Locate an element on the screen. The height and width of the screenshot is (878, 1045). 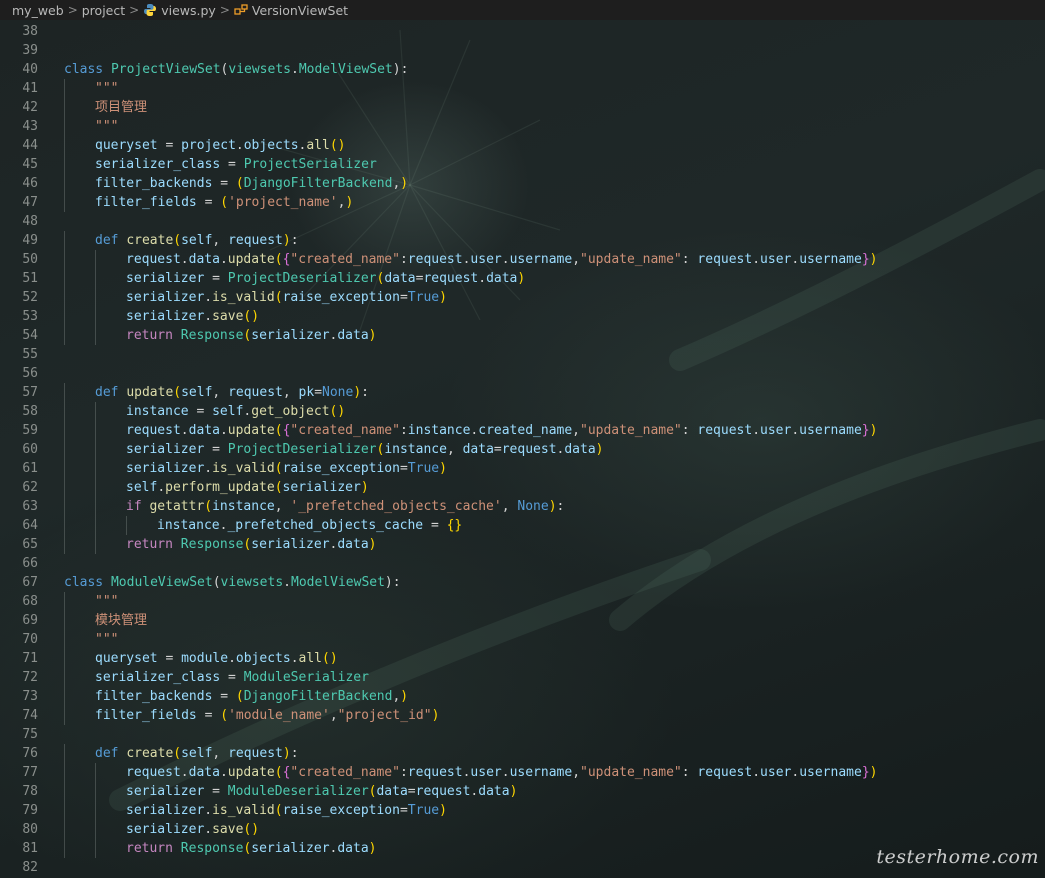
code-token: self is located at coordinates (197, 392).